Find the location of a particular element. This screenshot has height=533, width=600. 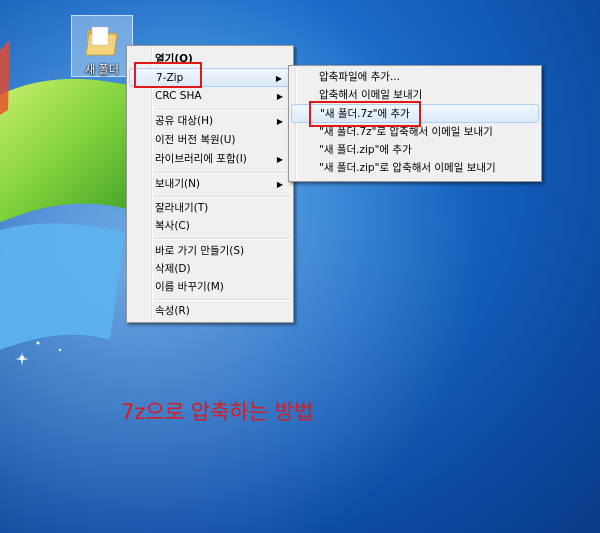

menu-item-include-library: 라이브러리에 포함(I) ▶ is located at coordinates (210, 159).